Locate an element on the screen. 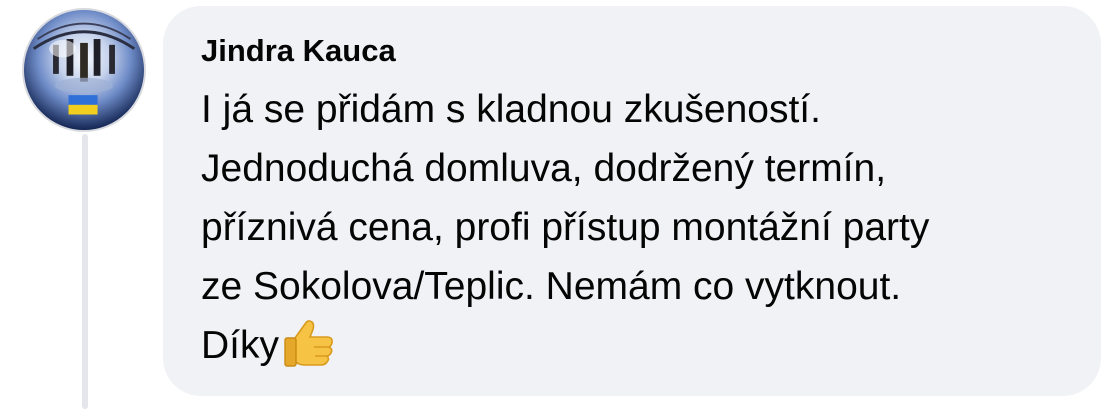 This screenshot has height=409, width=1106. thread-line is located at coordinates (85, 271).